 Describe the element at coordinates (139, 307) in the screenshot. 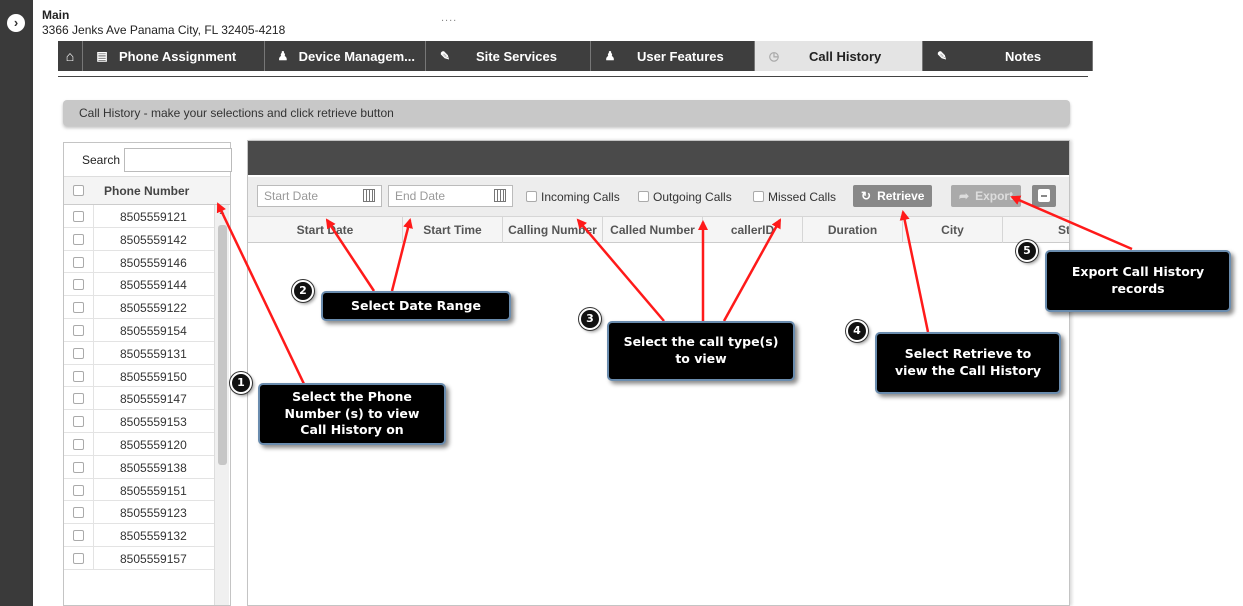

I see `phone-row: 8505559122` at that location.